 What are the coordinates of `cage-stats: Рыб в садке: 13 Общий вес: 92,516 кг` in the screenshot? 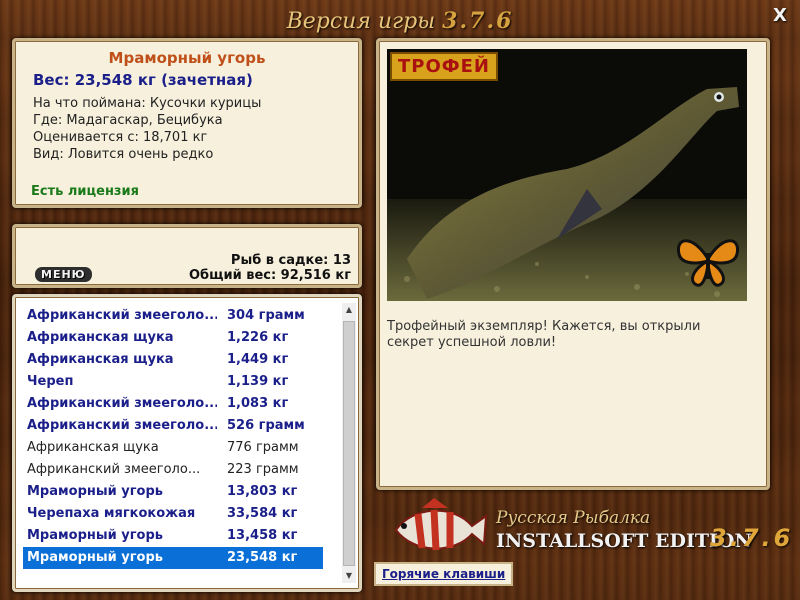 It's located at (270, 268).